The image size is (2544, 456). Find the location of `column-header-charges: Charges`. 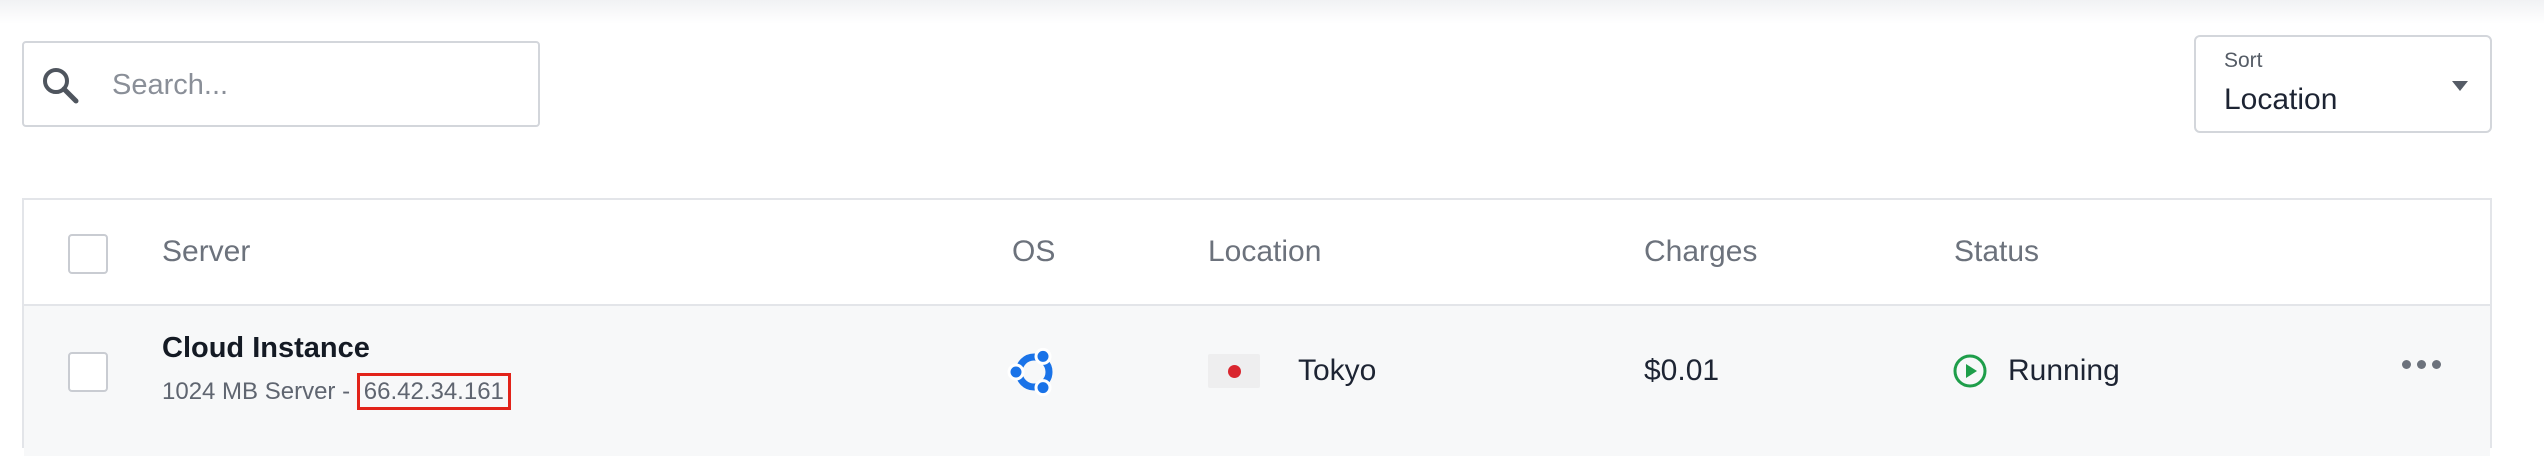

column-header-charges: Charges is located at coordinates (1700, 252).